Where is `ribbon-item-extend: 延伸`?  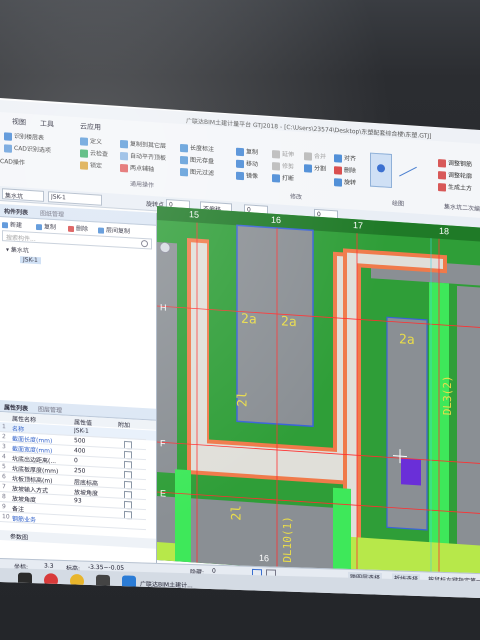 ribbon-item-extend: 延伸 is located at coordinates (283, 153).